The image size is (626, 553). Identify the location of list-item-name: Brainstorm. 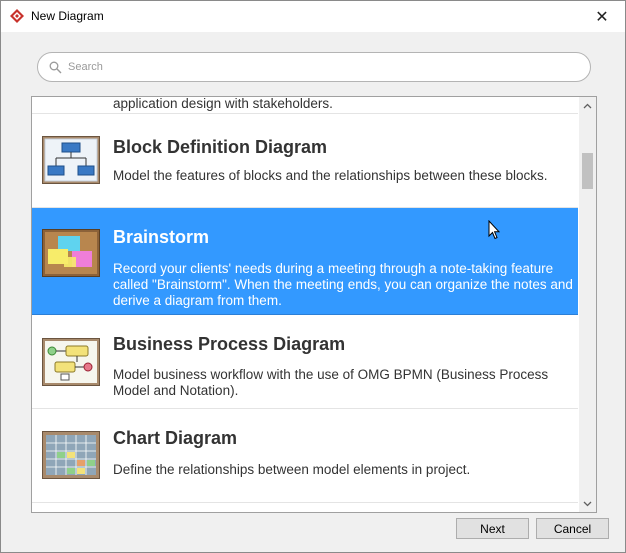
(161, 237).